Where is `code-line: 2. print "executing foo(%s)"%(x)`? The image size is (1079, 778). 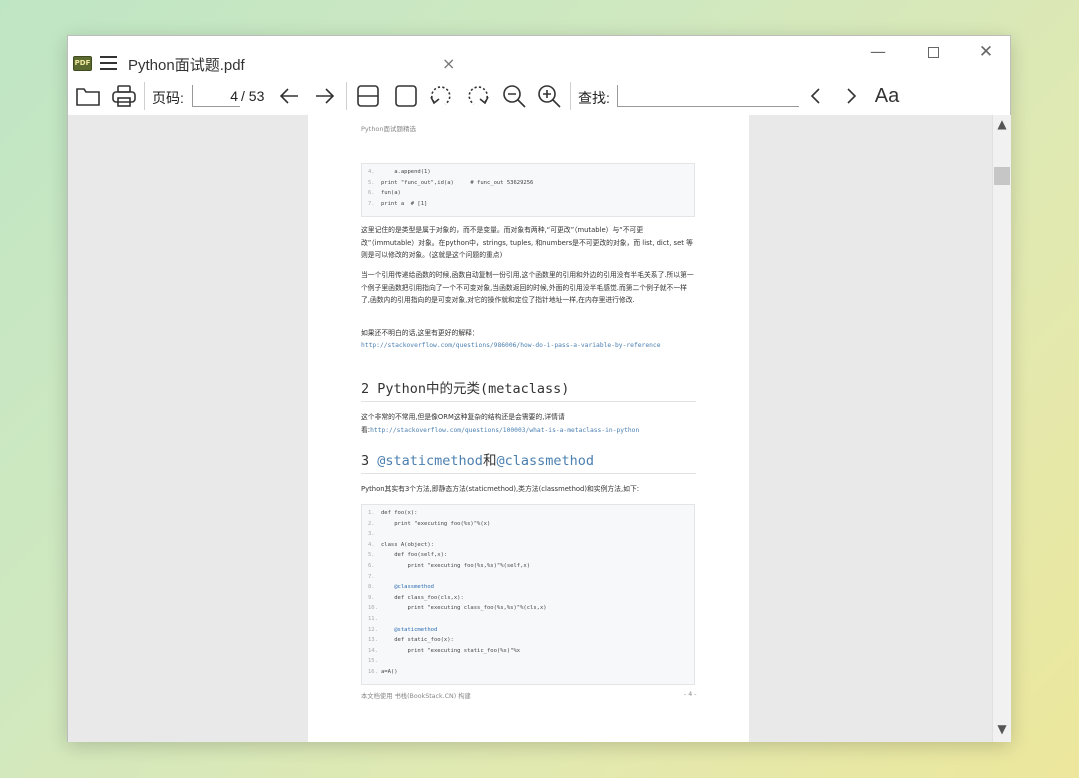 code-line: 2. print "executing foo(%s)"%(x) is located at coordinates (429, 523).